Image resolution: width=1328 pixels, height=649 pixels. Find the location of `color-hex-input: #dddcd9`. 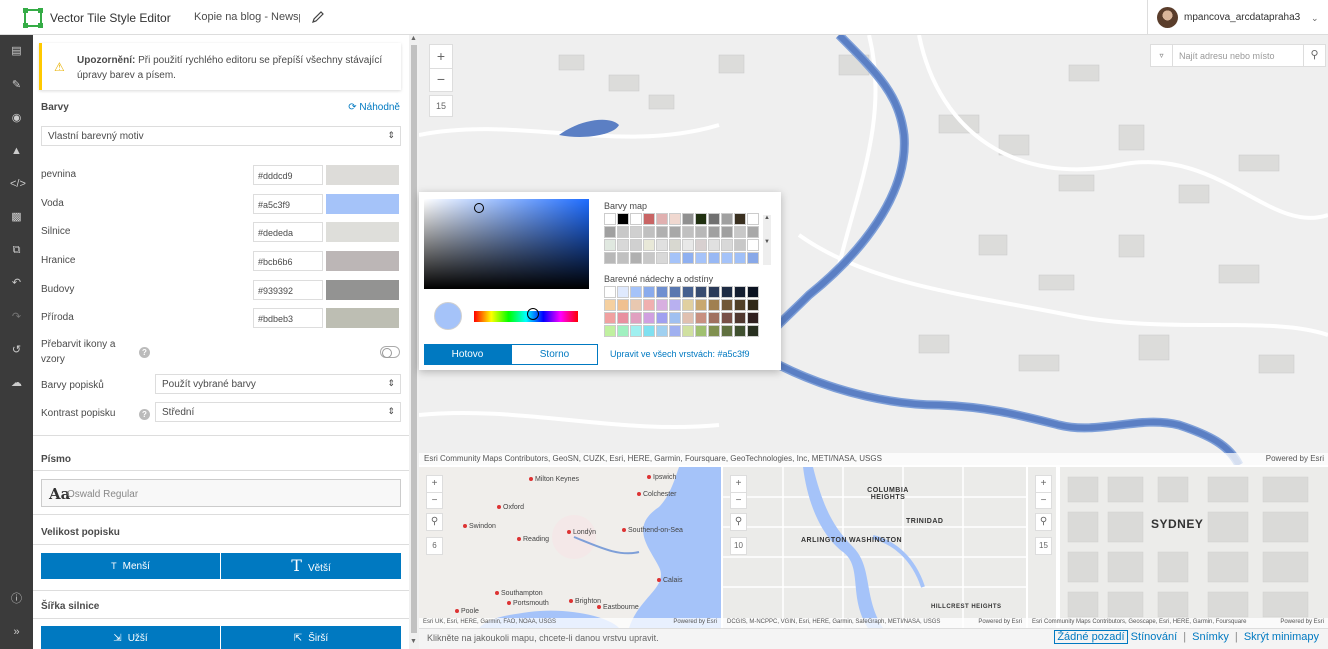

color-hex-input: #dddcd9 is located at coordinates (288, 175).